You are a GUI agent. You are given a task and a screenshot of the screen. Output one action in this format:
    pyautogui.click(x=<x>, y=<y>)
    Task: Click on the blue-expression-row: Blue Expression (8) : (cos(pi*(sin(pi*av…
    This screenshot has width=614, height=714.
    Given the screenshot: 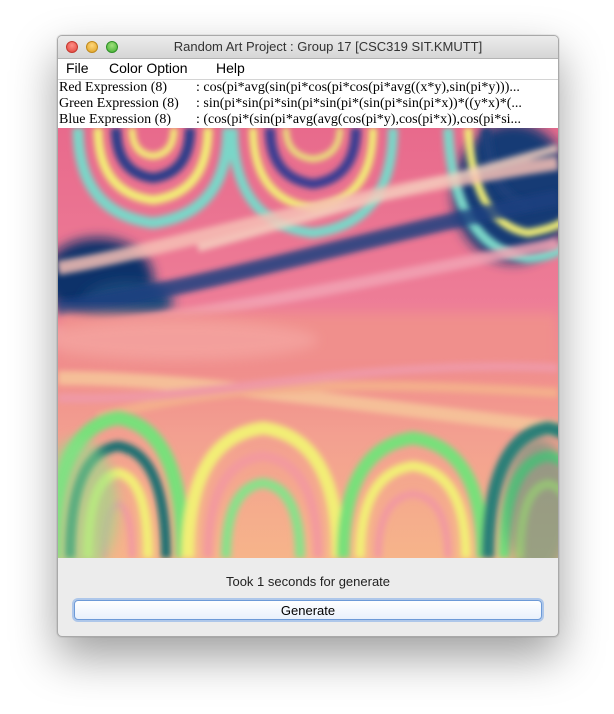 What is the action you would take?
    pyautogui.click(x=308, y=120)
    